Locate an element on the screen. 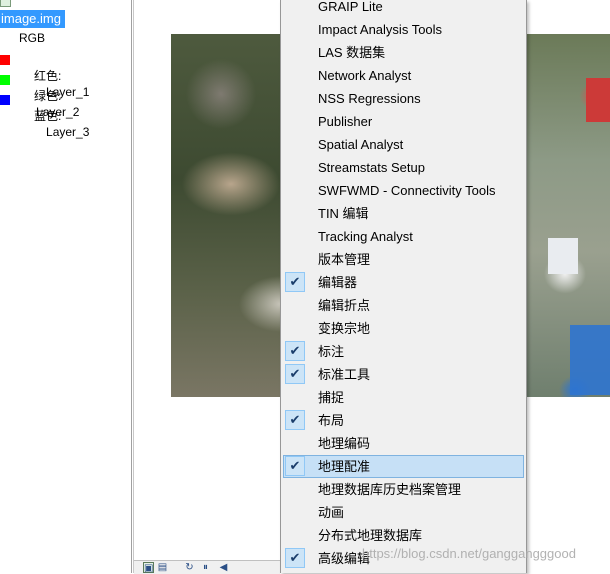  menu-item-label: 标注 is located at coordinates (331, 351).